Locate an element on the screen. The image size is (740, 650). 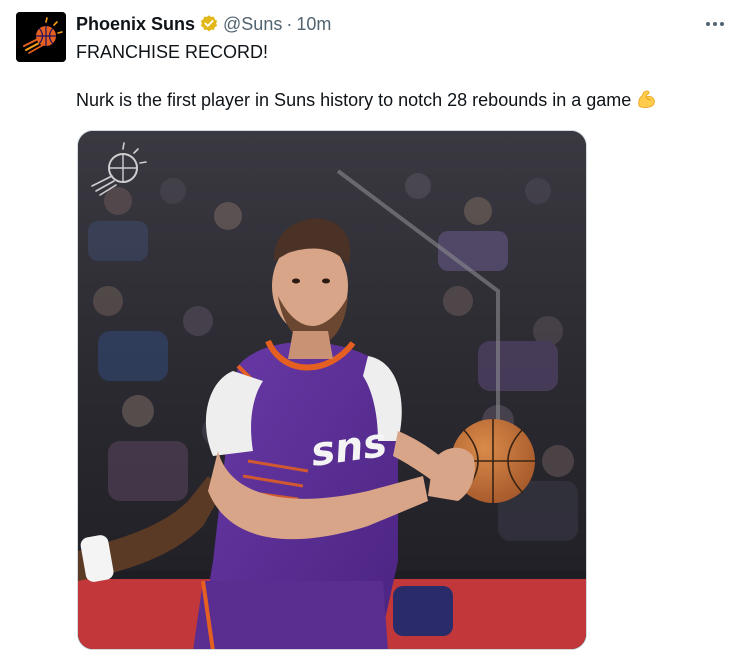
flexed-biceps-emoji-icon is located at coordinates (646, 102).